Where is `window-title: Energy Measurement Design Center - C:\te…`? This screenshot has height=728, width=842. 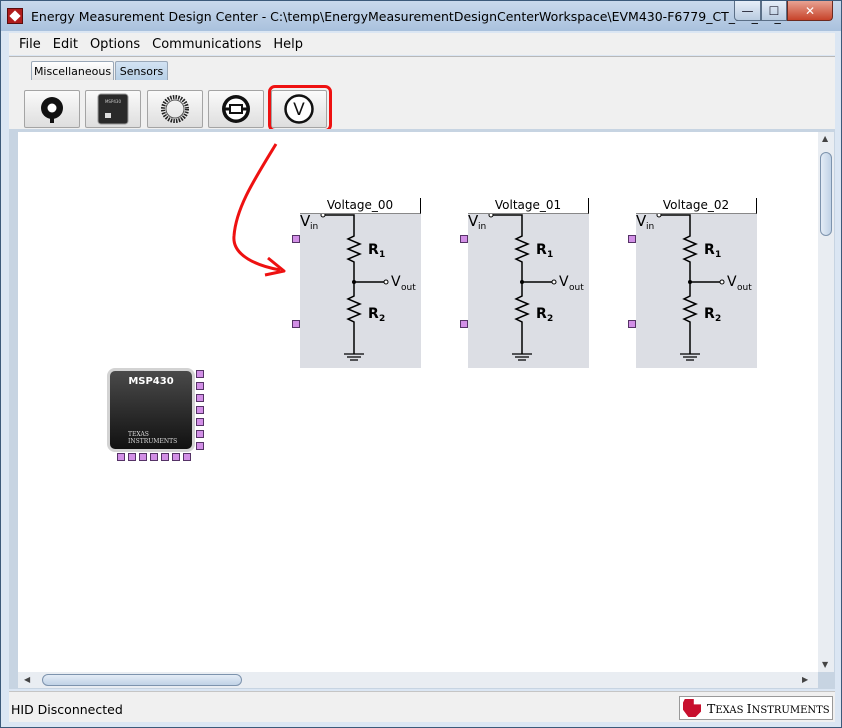
window-title: Energy Measurement Design Center - C:\te… is located at coordinates (422, 16).